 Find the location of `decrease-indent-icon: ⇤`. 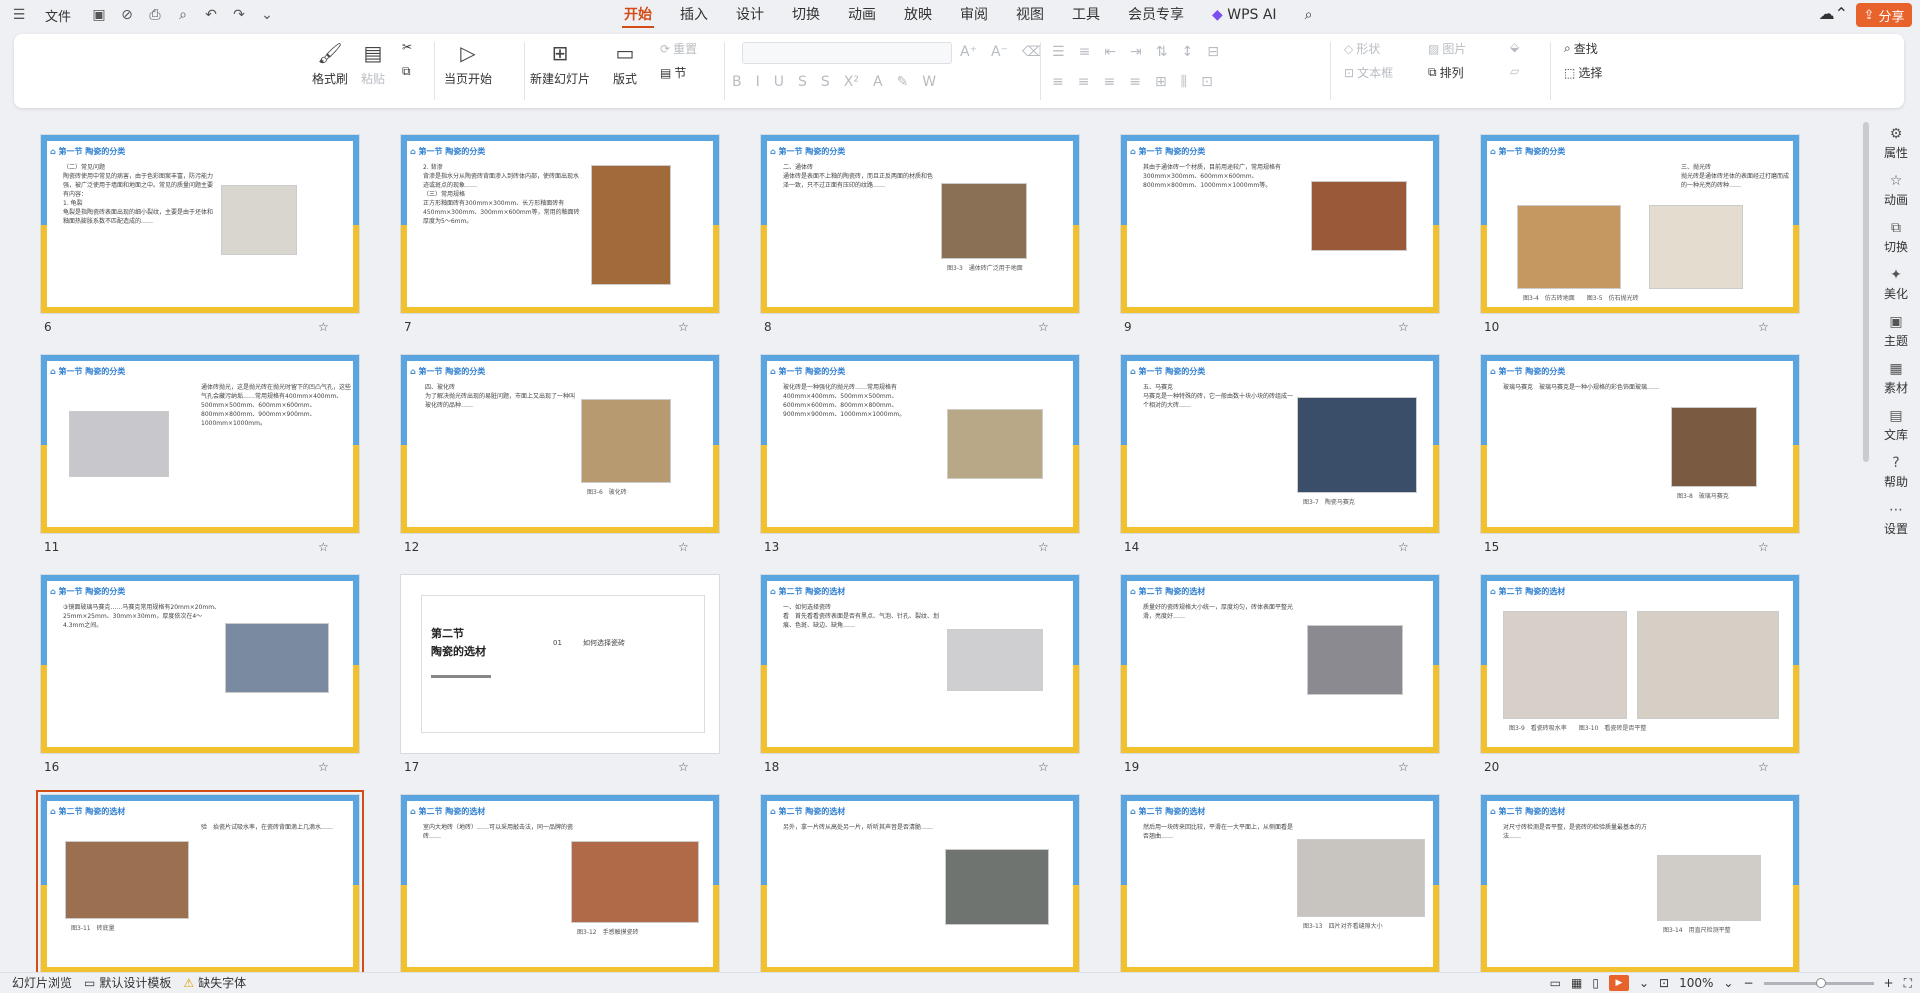

decrease-indent-icon: ⇤ is located at coordinates (1110, 52).